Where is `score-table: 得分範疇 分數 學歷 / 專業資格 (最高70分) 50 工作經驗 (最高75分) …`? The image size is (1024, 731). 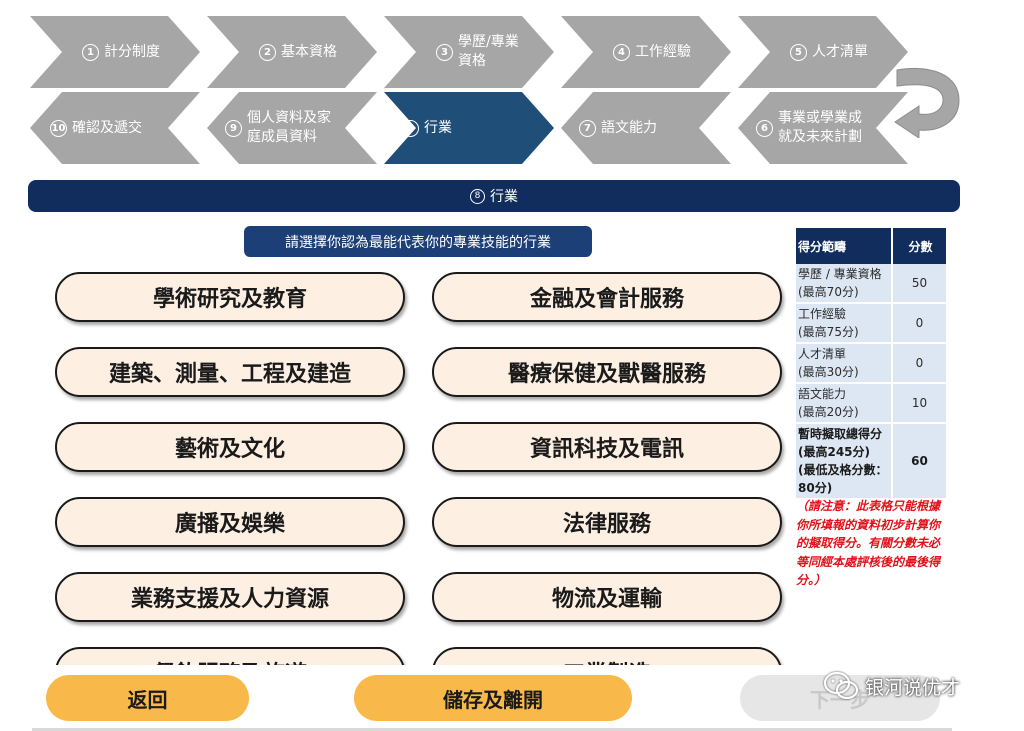
score-table: 得分範疇 分數 學歷 / 專業資格 (最高70分) 50 工作經驗 (最高75分) … is located at coordinates (871, 364).